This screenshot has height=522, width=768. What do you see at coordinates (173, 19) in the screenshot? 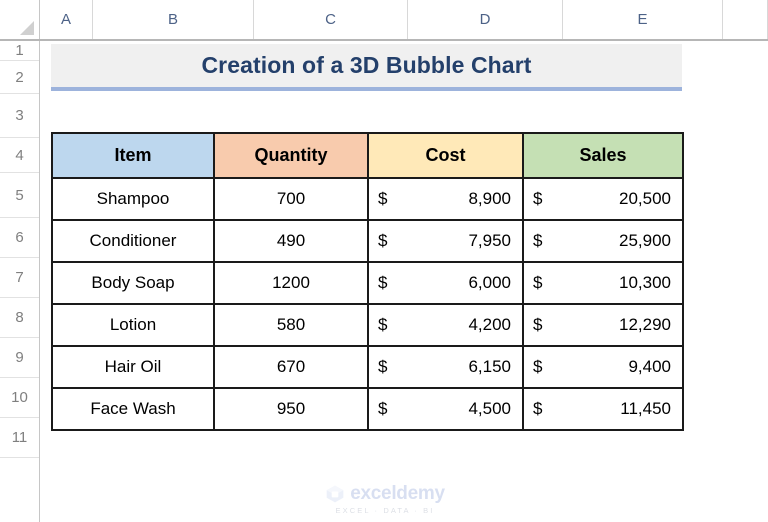
I see `column-header-b: B` at bounding box center [173, 19].